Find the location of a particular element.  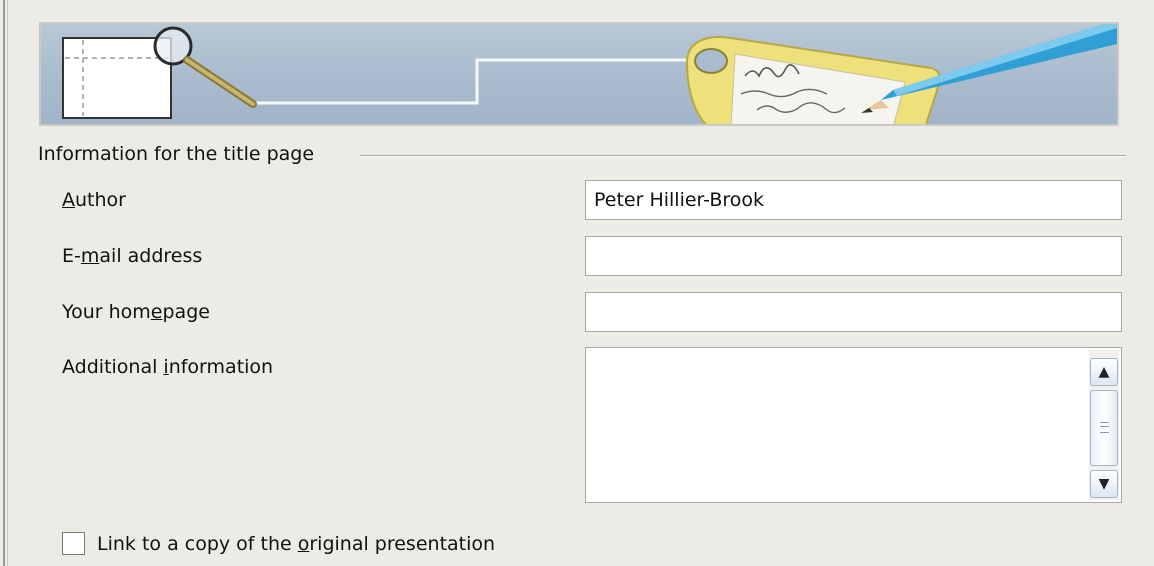

window-left-border is located at coordinates (5, 283).